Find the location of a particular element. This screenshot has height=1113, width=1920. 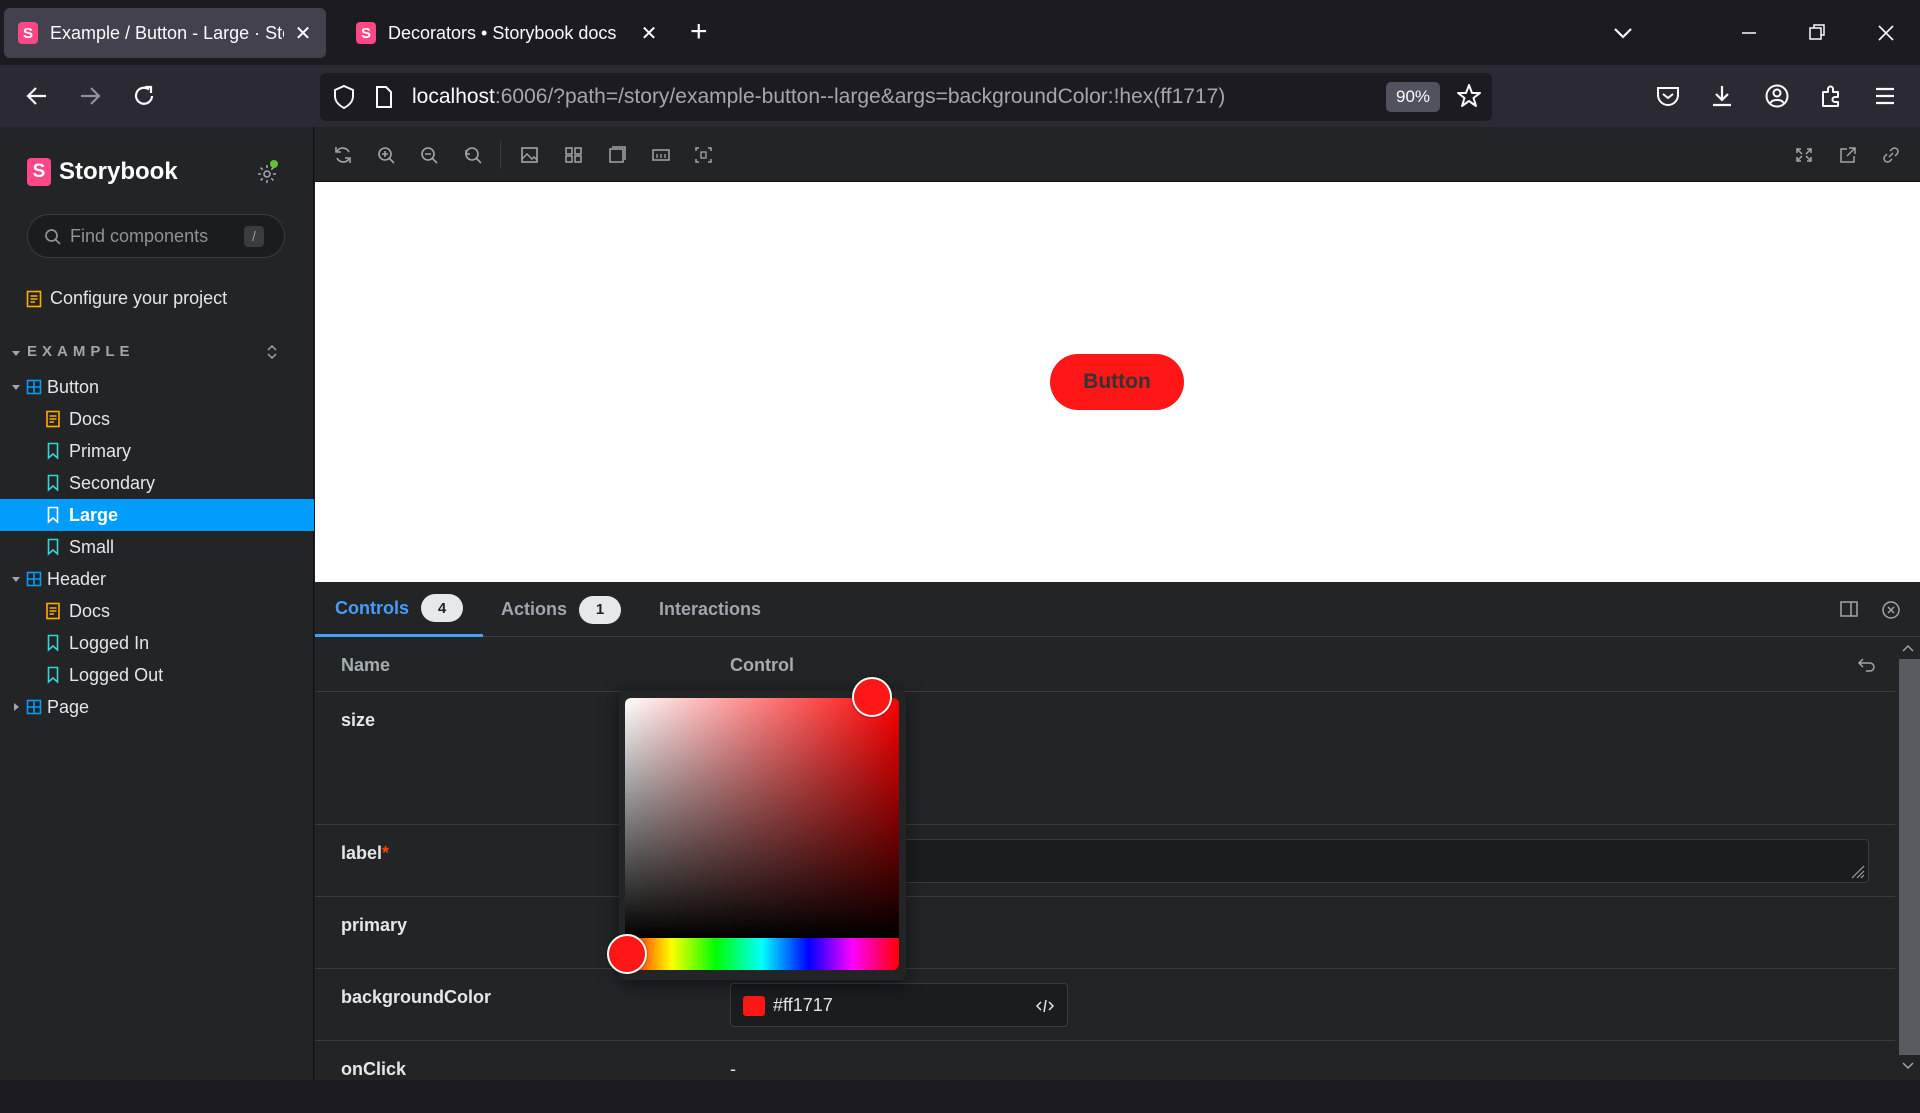

background-color-input: #ff1717 is located at coordinates (899, 1005).